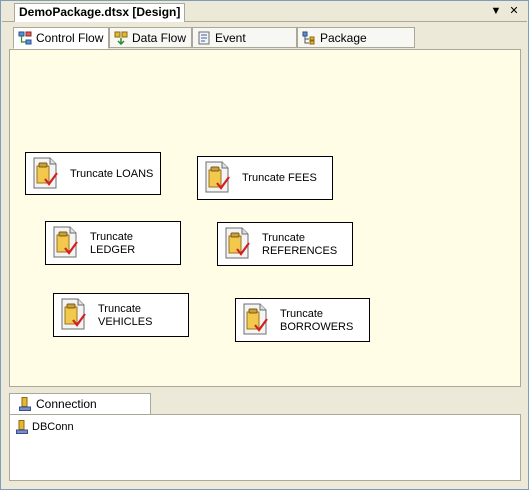 The image size is (529, 490). I want to click on tab-event-handlers: Event Handlers, so click(244, 46).